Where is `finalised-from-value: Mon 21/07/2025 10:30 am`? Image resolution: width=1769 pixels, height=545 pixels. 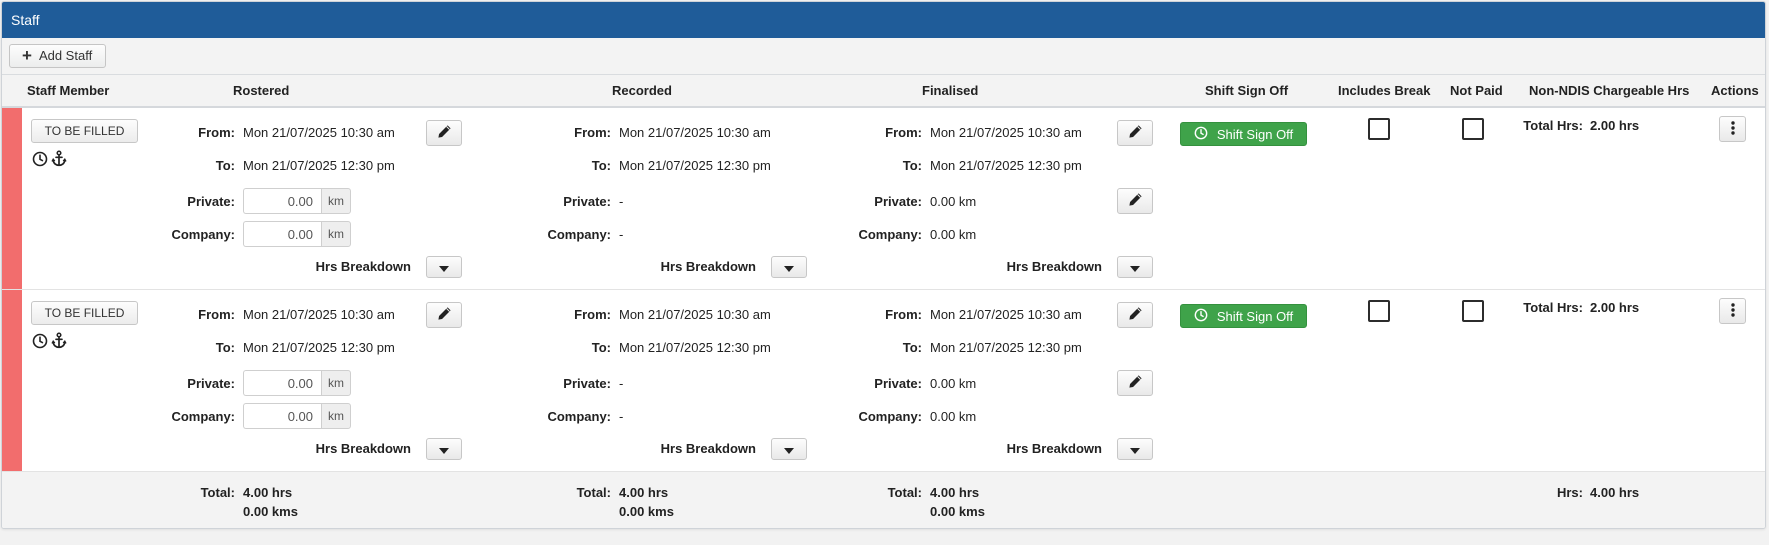 finalised-from-value: Mon 21/07/2025 10:30 am is located at coordinates (1006, 132).